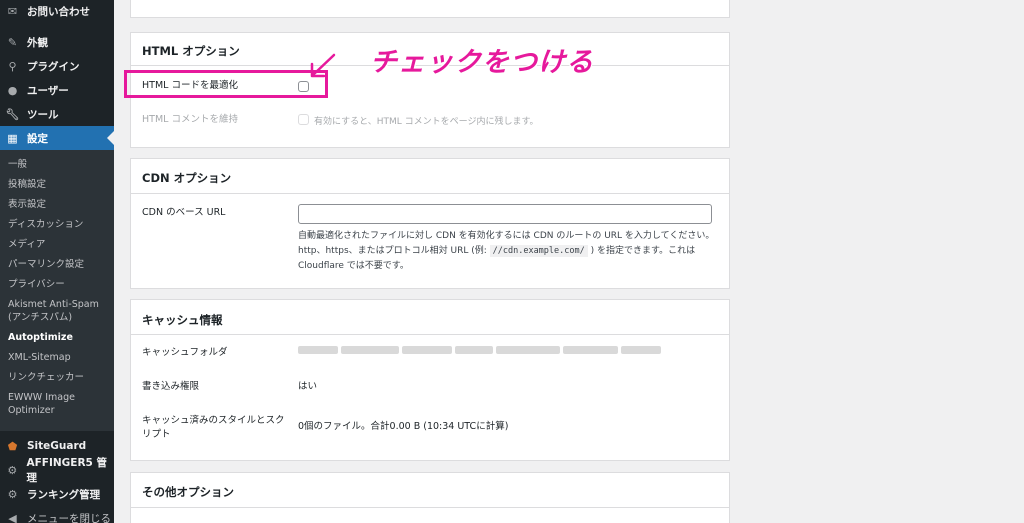 This screenshot has width=1024, height=523. I want to click on write-permission-value: はい, so click(308, 386).